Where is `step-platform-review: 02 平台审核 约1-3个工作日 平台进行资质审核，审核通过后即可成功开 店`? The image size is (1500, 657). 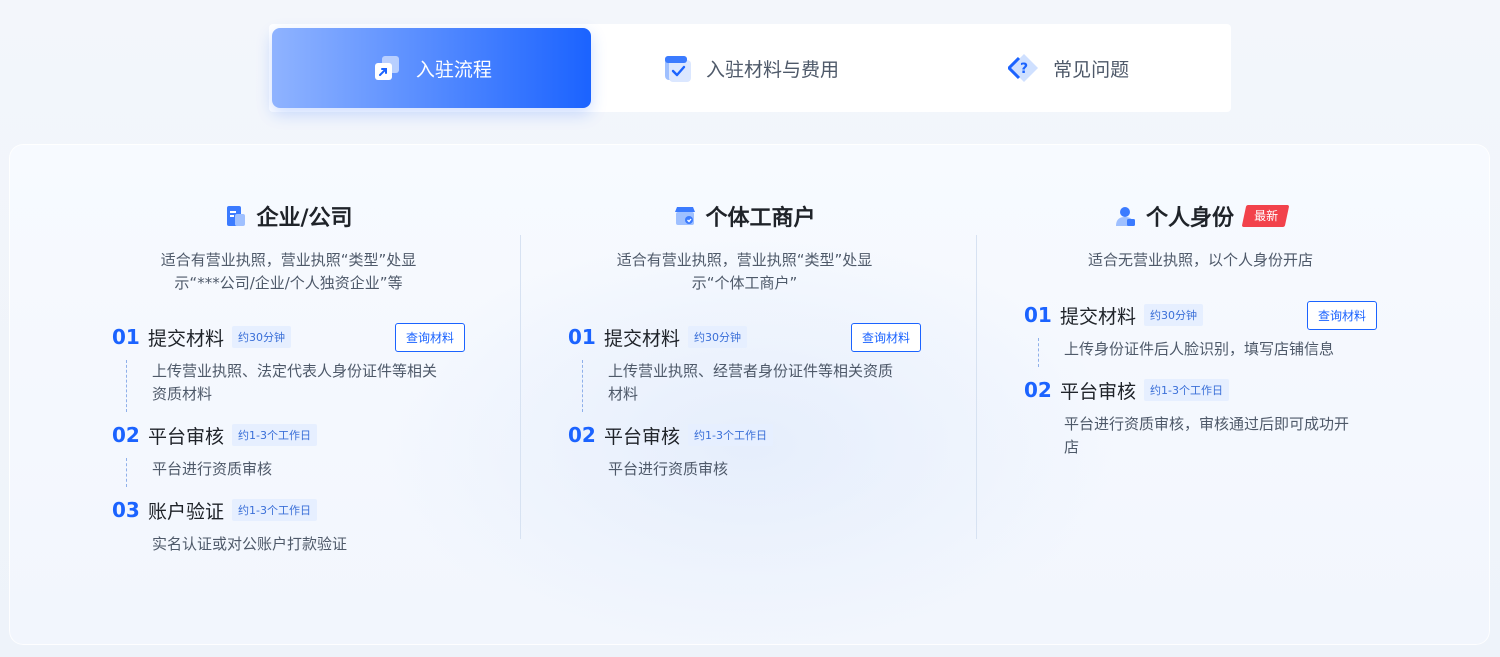 step-platform-review: 02 平台审核 约1-3个工作日 平台进行资质审核，审核通过后即可成功开 店 is located at coordinates (1200, 424).